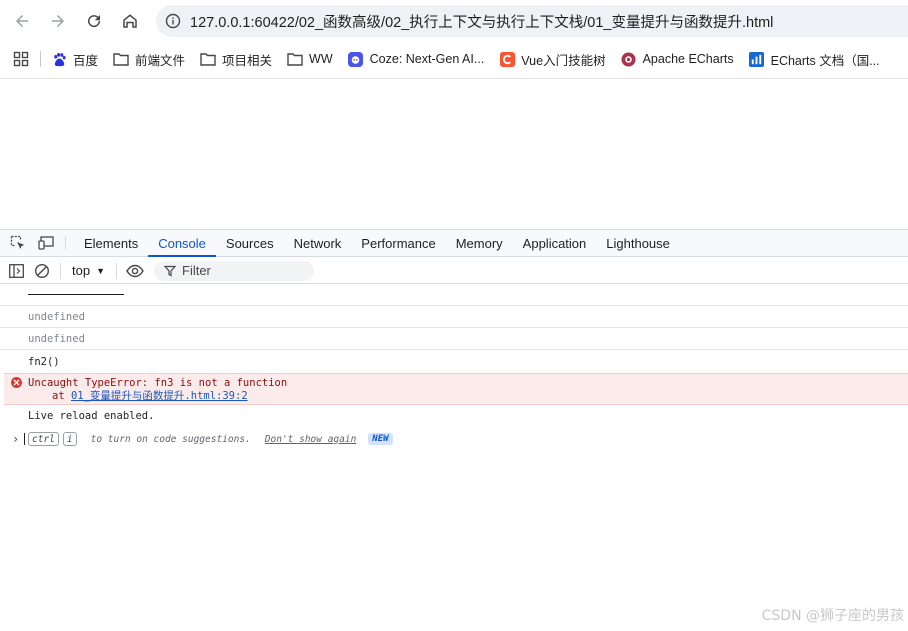 The height and width of the screenshot is (631, 908). I want to click on sidebar-toggle-icon, so click(16, 271).